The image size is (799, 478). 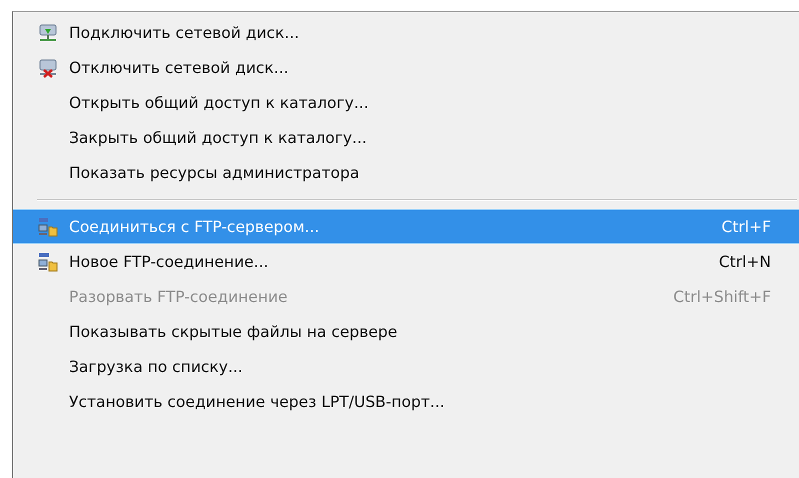 I want to click on menu-item: Показать ресурсы администратора, so click(x=406, y=172).